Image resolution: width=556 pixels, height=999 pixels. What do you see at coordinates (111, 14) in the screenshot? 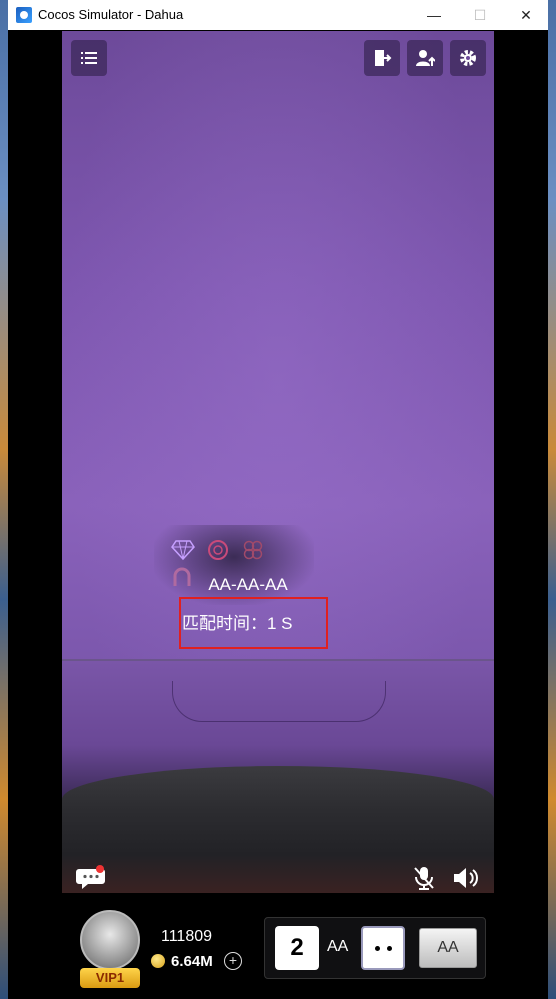
I see `window-title: Cocos Simulator - Dahua` at bounding box center [111, 14].